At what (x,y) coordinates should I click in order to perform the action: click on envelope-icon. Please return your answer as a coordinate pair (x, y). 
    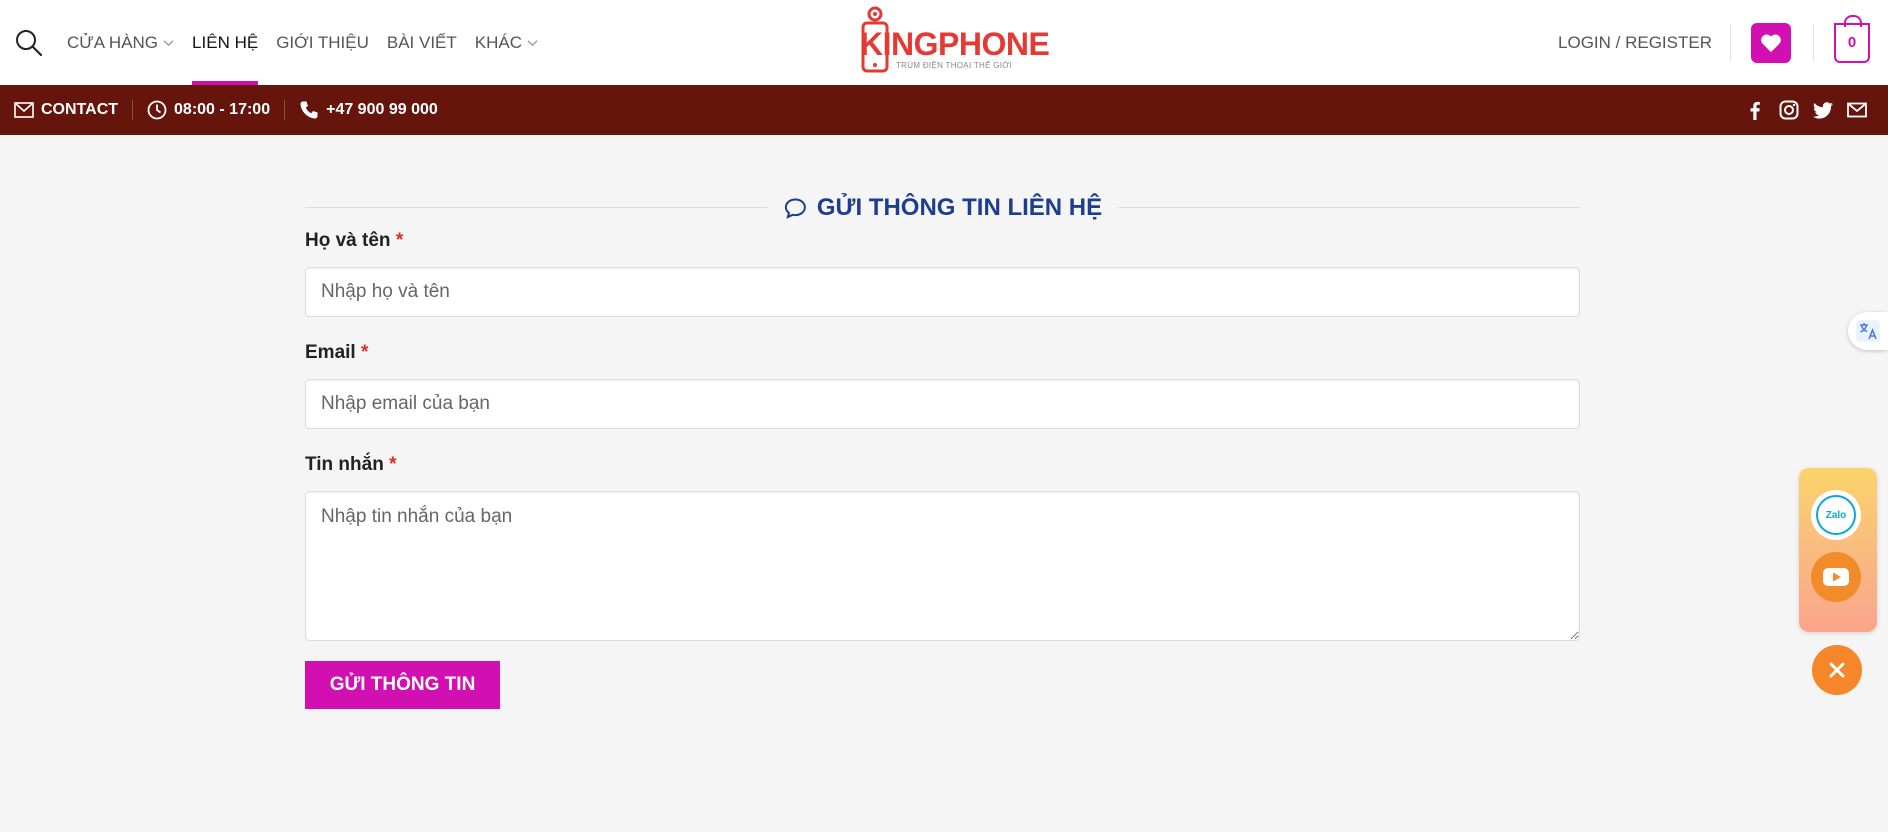
    Looking at the image, I should click on (24, 110).